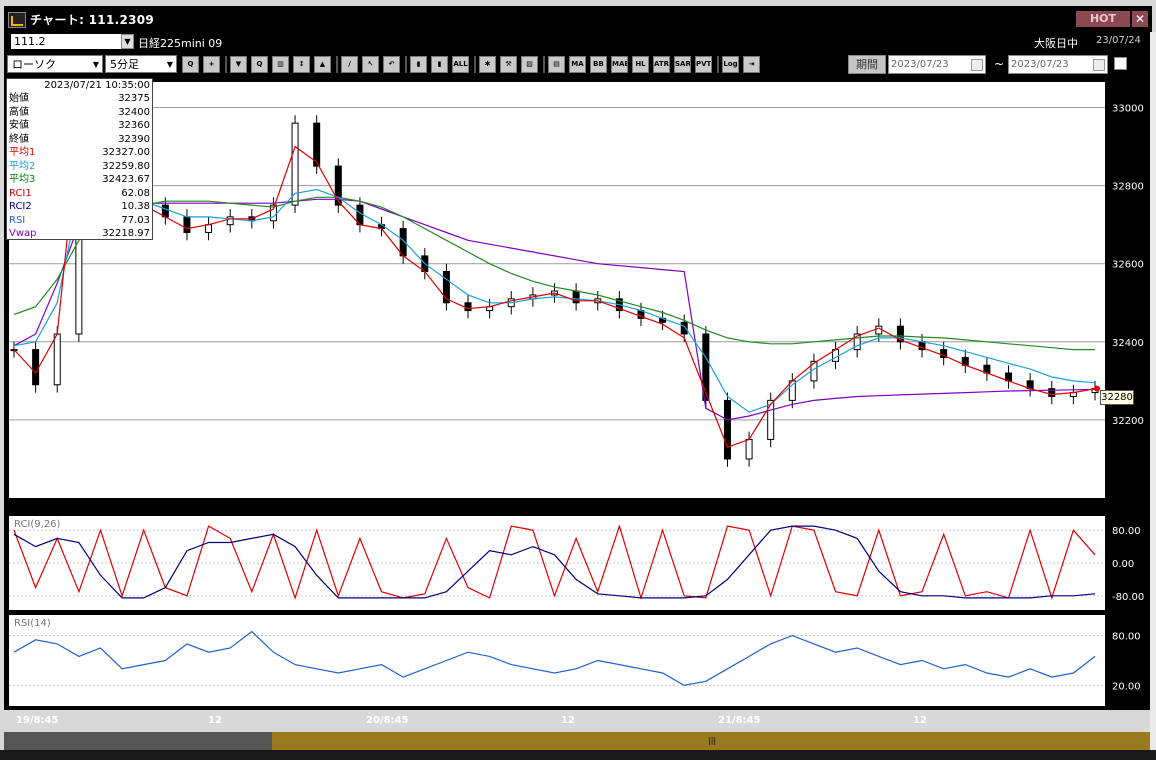  Describe the element at coordinates (682, 64) in the screenshot. I see `sar-button: SAR` at that location.